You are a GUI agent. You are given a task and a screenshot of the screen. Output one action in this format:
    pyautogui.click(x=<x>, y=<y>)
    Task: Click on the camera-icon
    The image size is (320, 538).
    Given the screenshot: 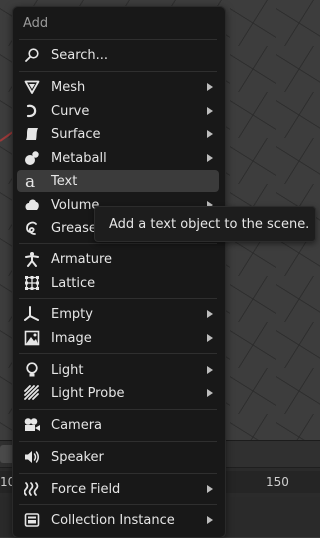 What is the action you would take?
    pyautogui.click(x=32, y=425)
    